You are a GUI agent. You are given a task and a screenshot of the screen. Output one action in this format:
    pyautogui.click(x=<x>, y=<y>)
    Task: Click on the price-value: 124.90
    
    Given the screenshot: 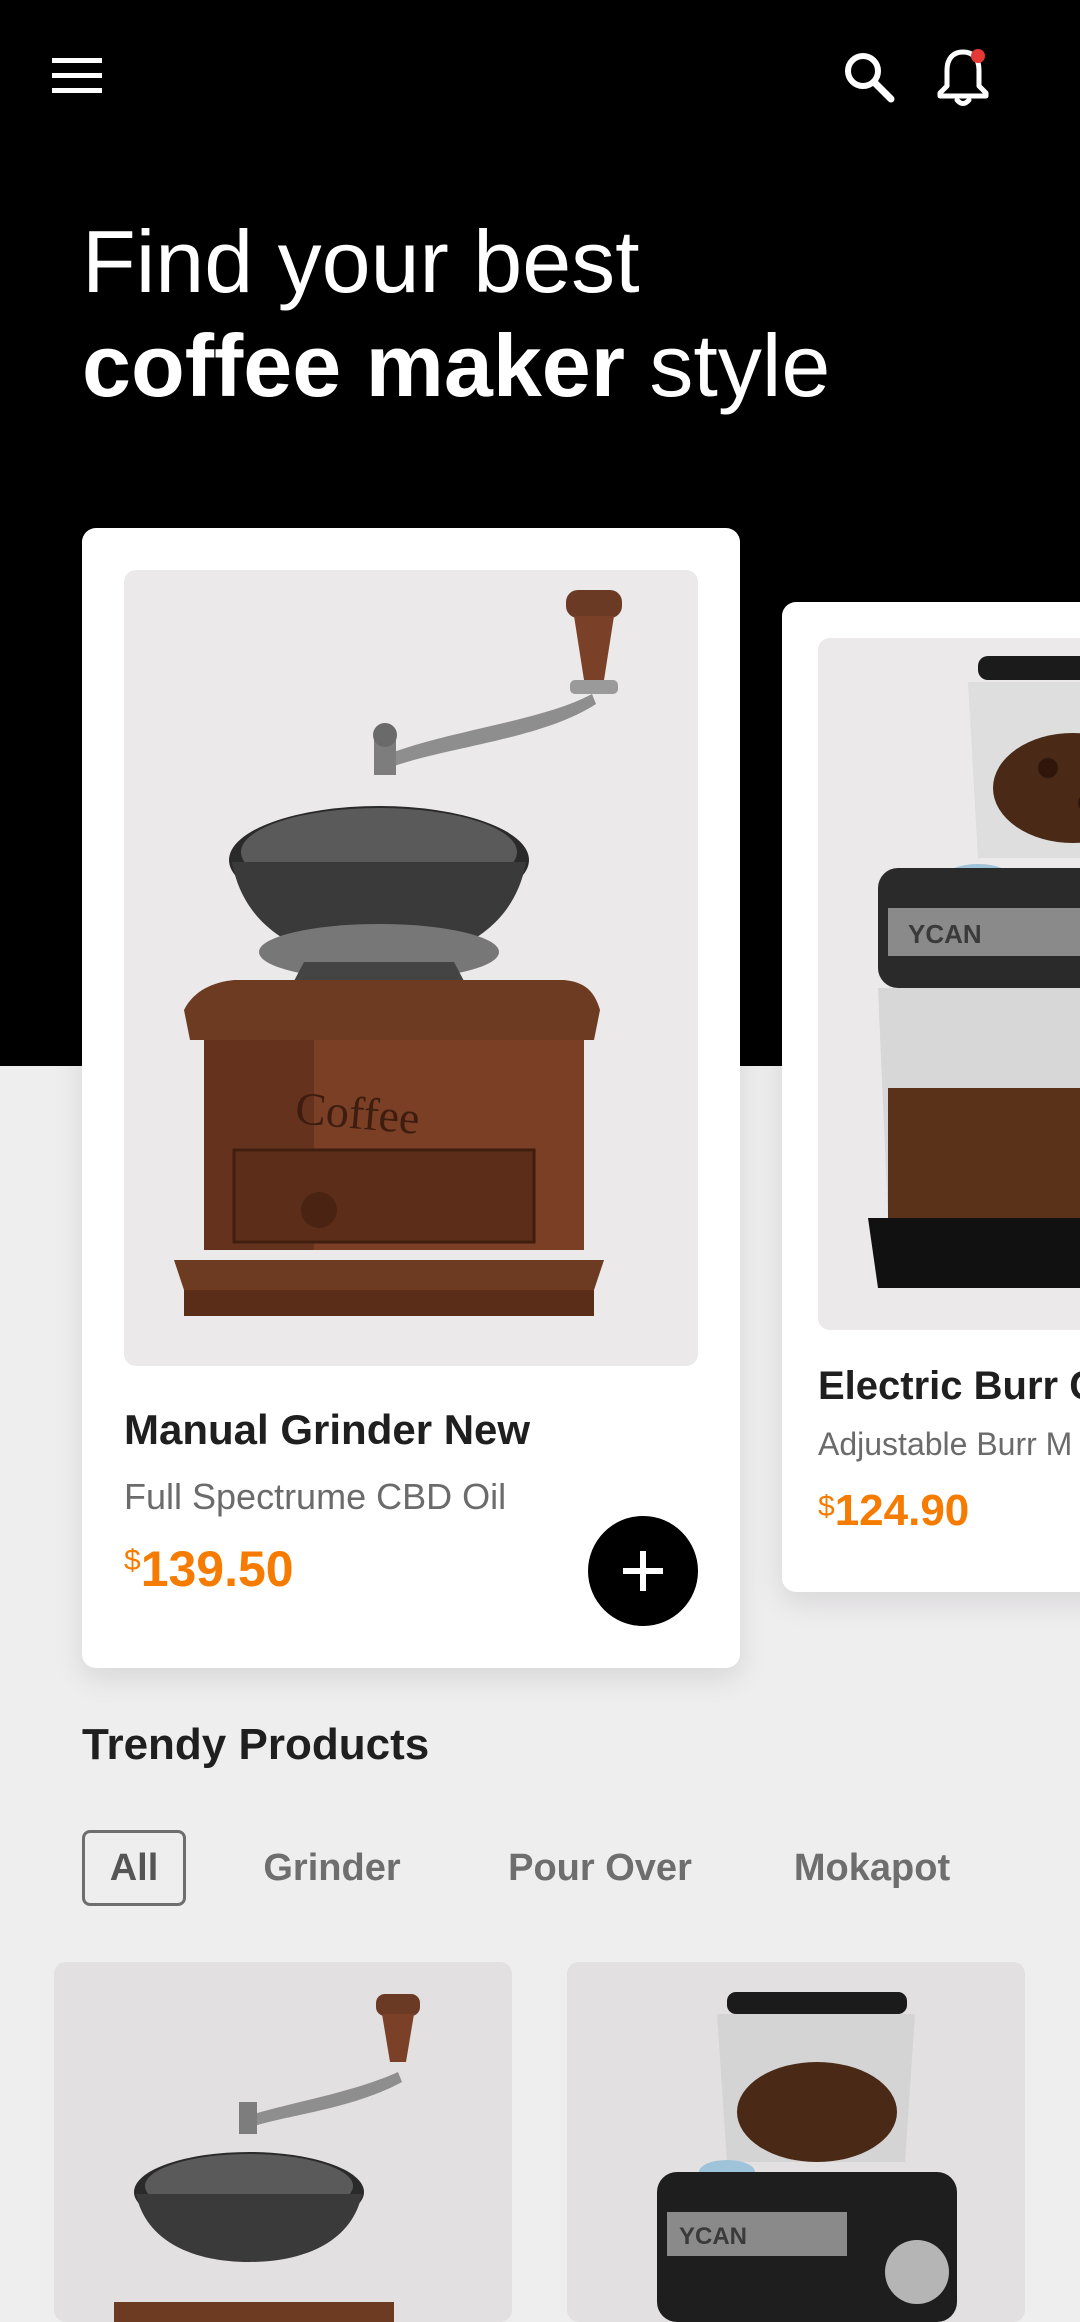 What is the action you would take?
    pyautogui.click(x=902, y=1510)
    